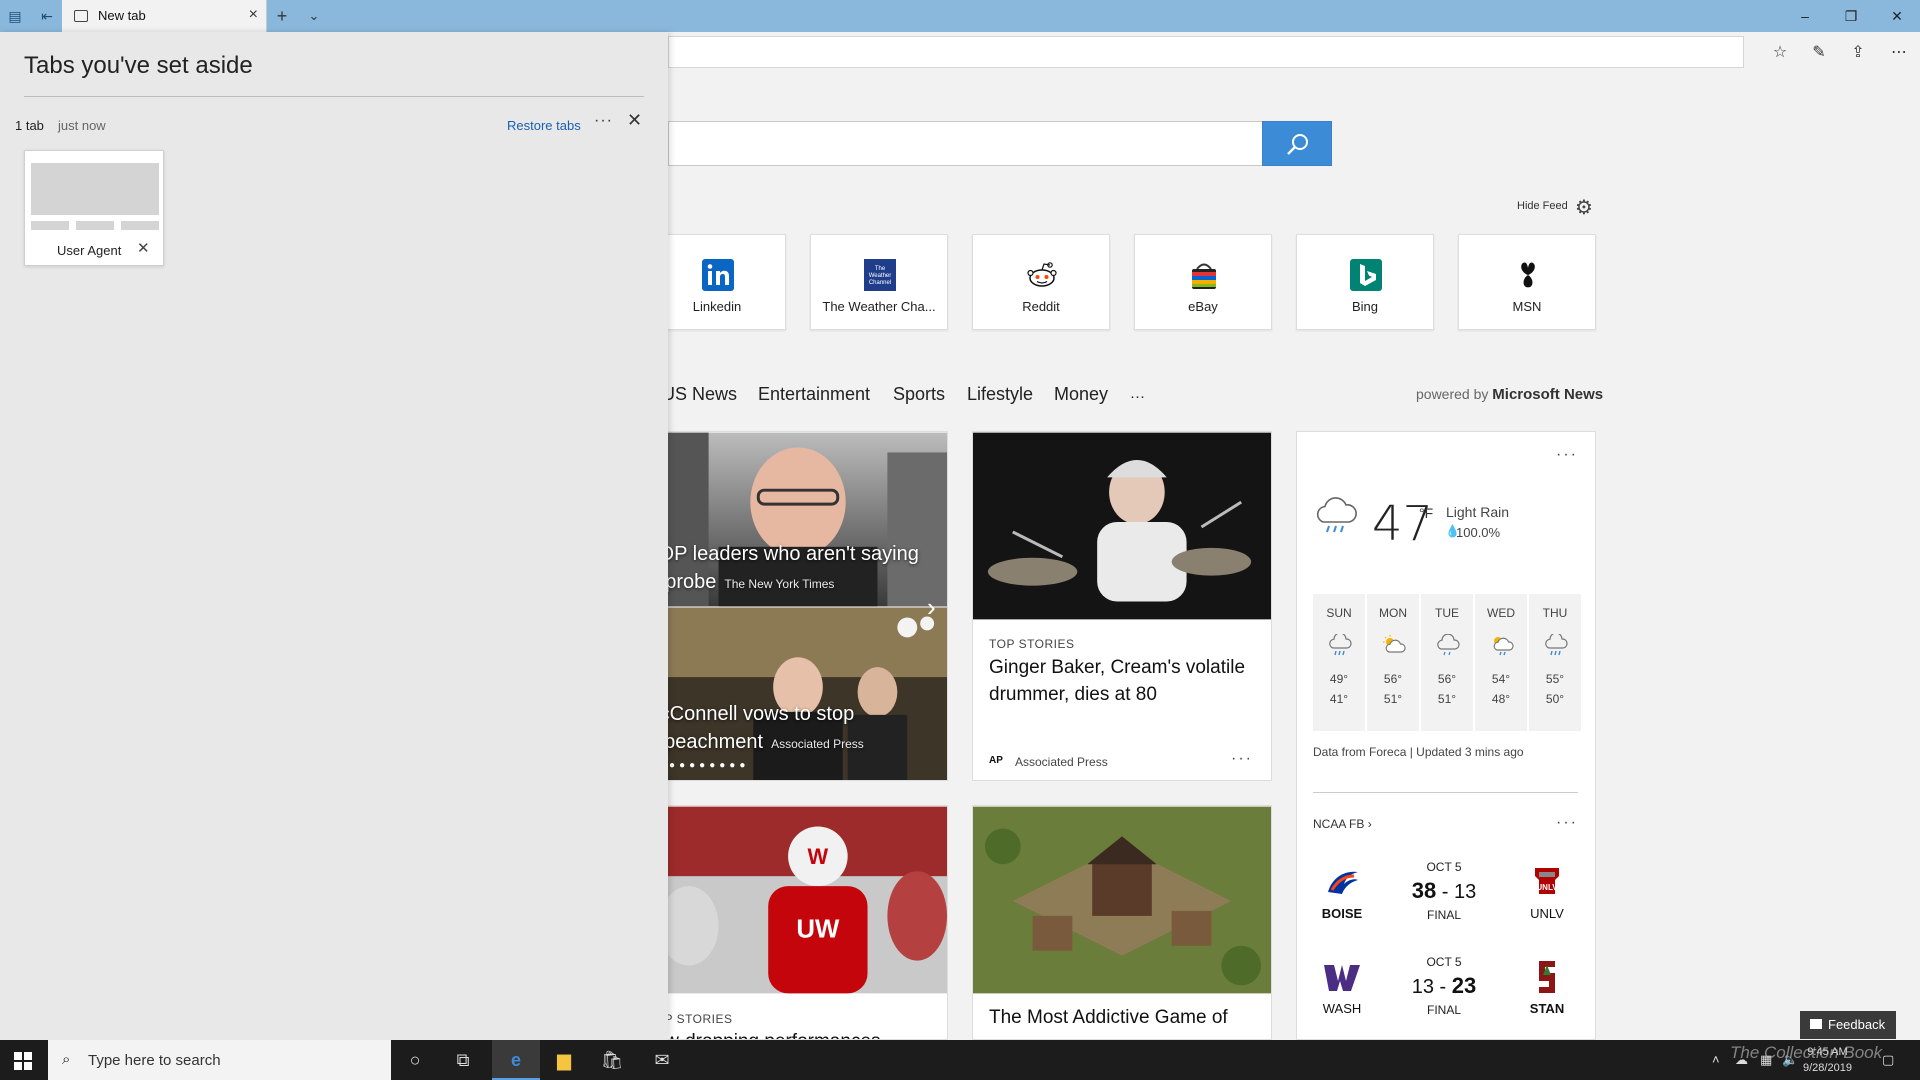 The height and width of the screenshot is (1080, 1920). What do you see at coordinates (1547, 913) in the screenshot?
I see `team-away: UNLV` at bounding box center [1547, 913].